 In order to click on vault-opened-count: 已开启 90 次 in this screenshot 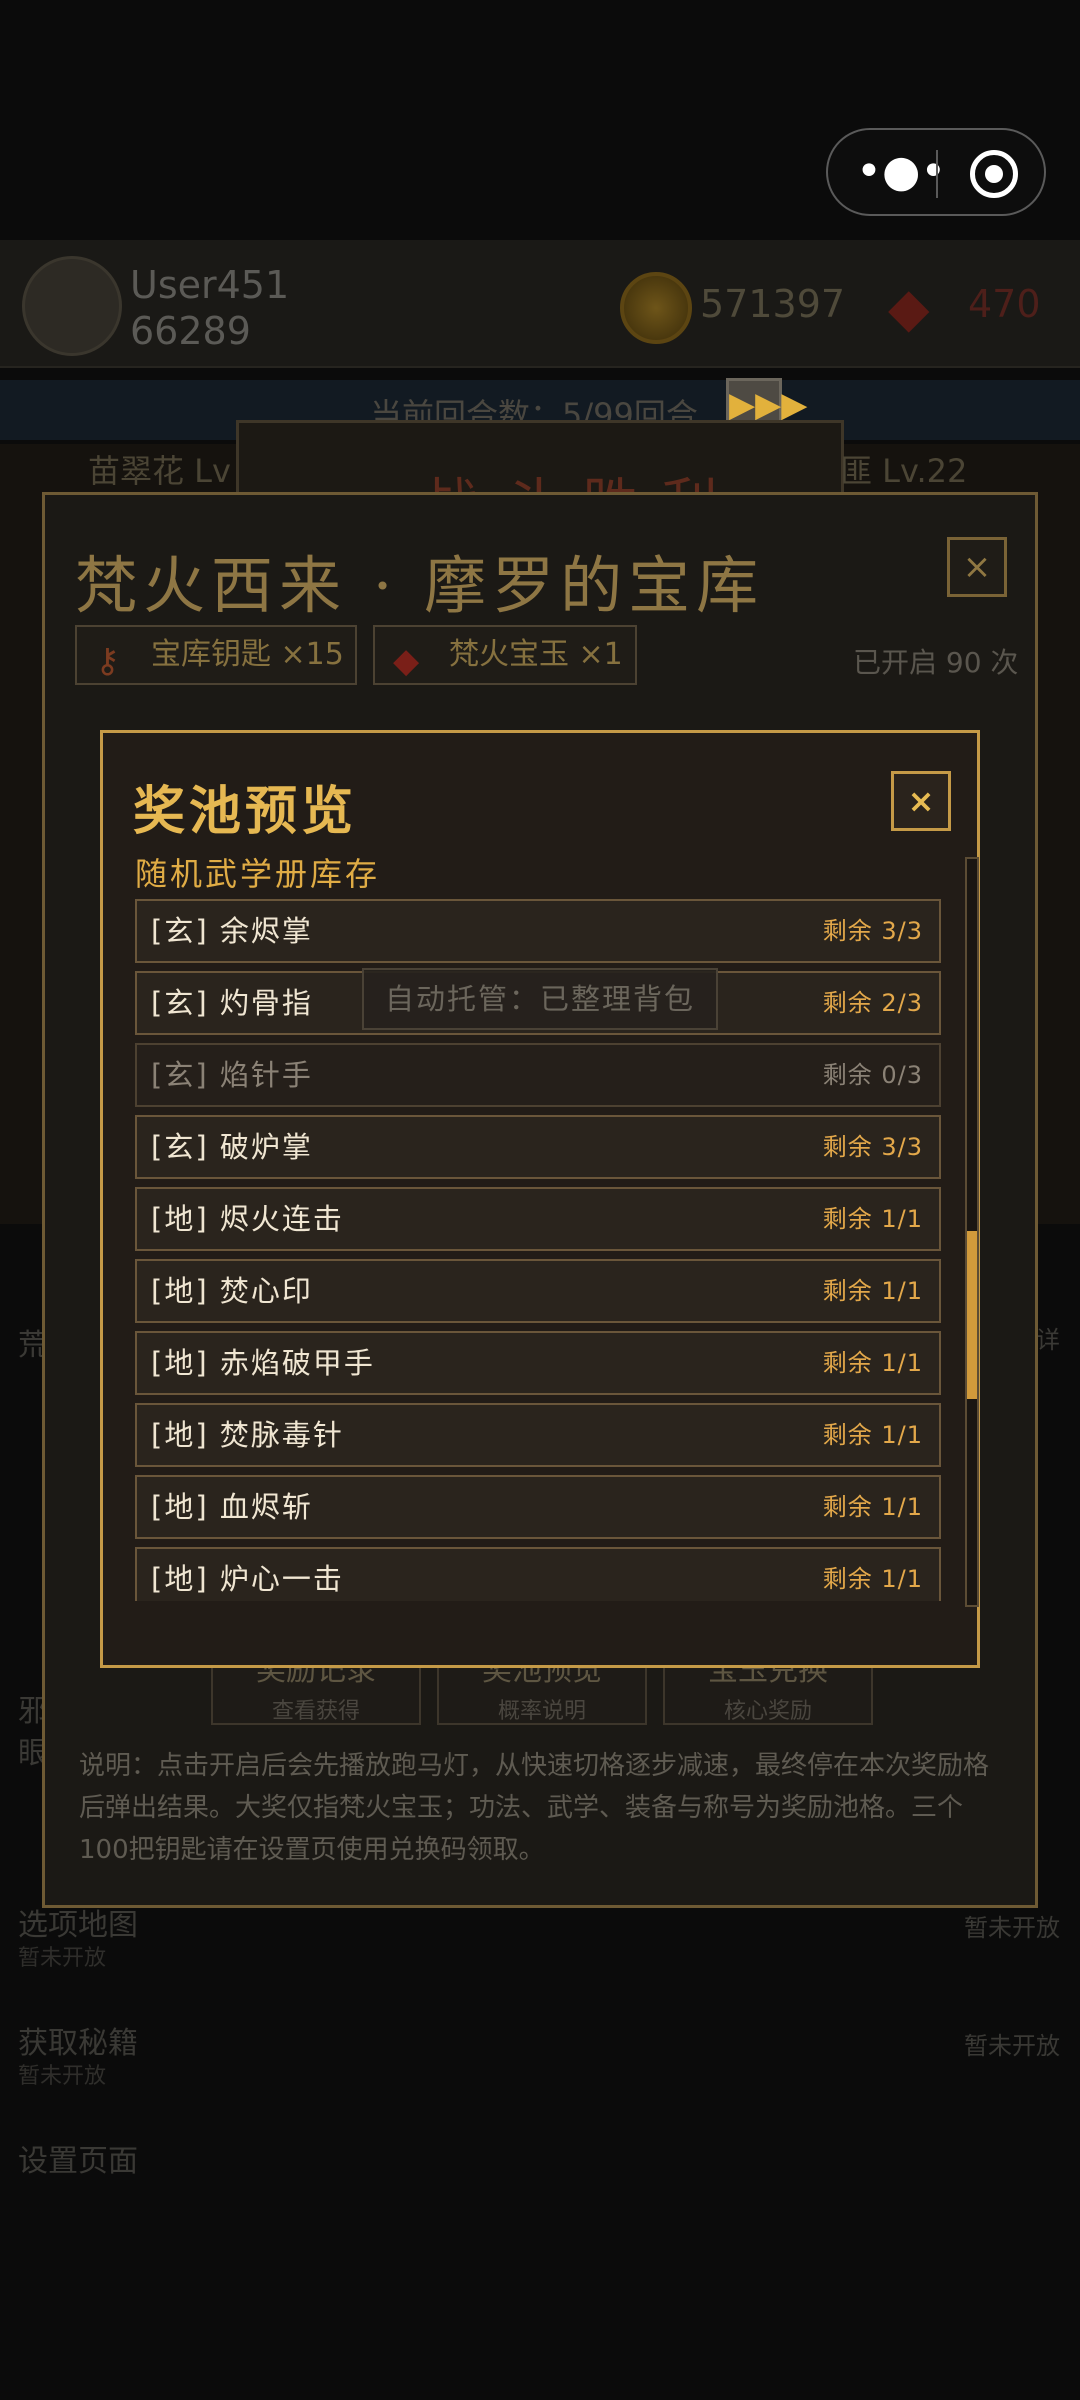, I will do `click(936, 662)`.